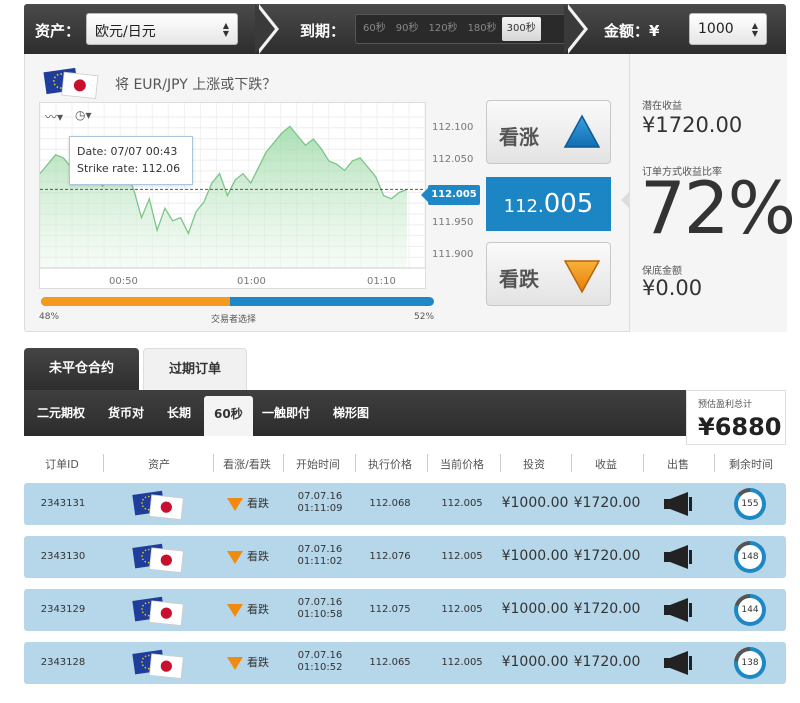 The image size is (800, 703). What do you see at coordinates (442, 29) in the screenshot?
I see `expiry-option-120: 120秒` at bounding box center [442, 29].